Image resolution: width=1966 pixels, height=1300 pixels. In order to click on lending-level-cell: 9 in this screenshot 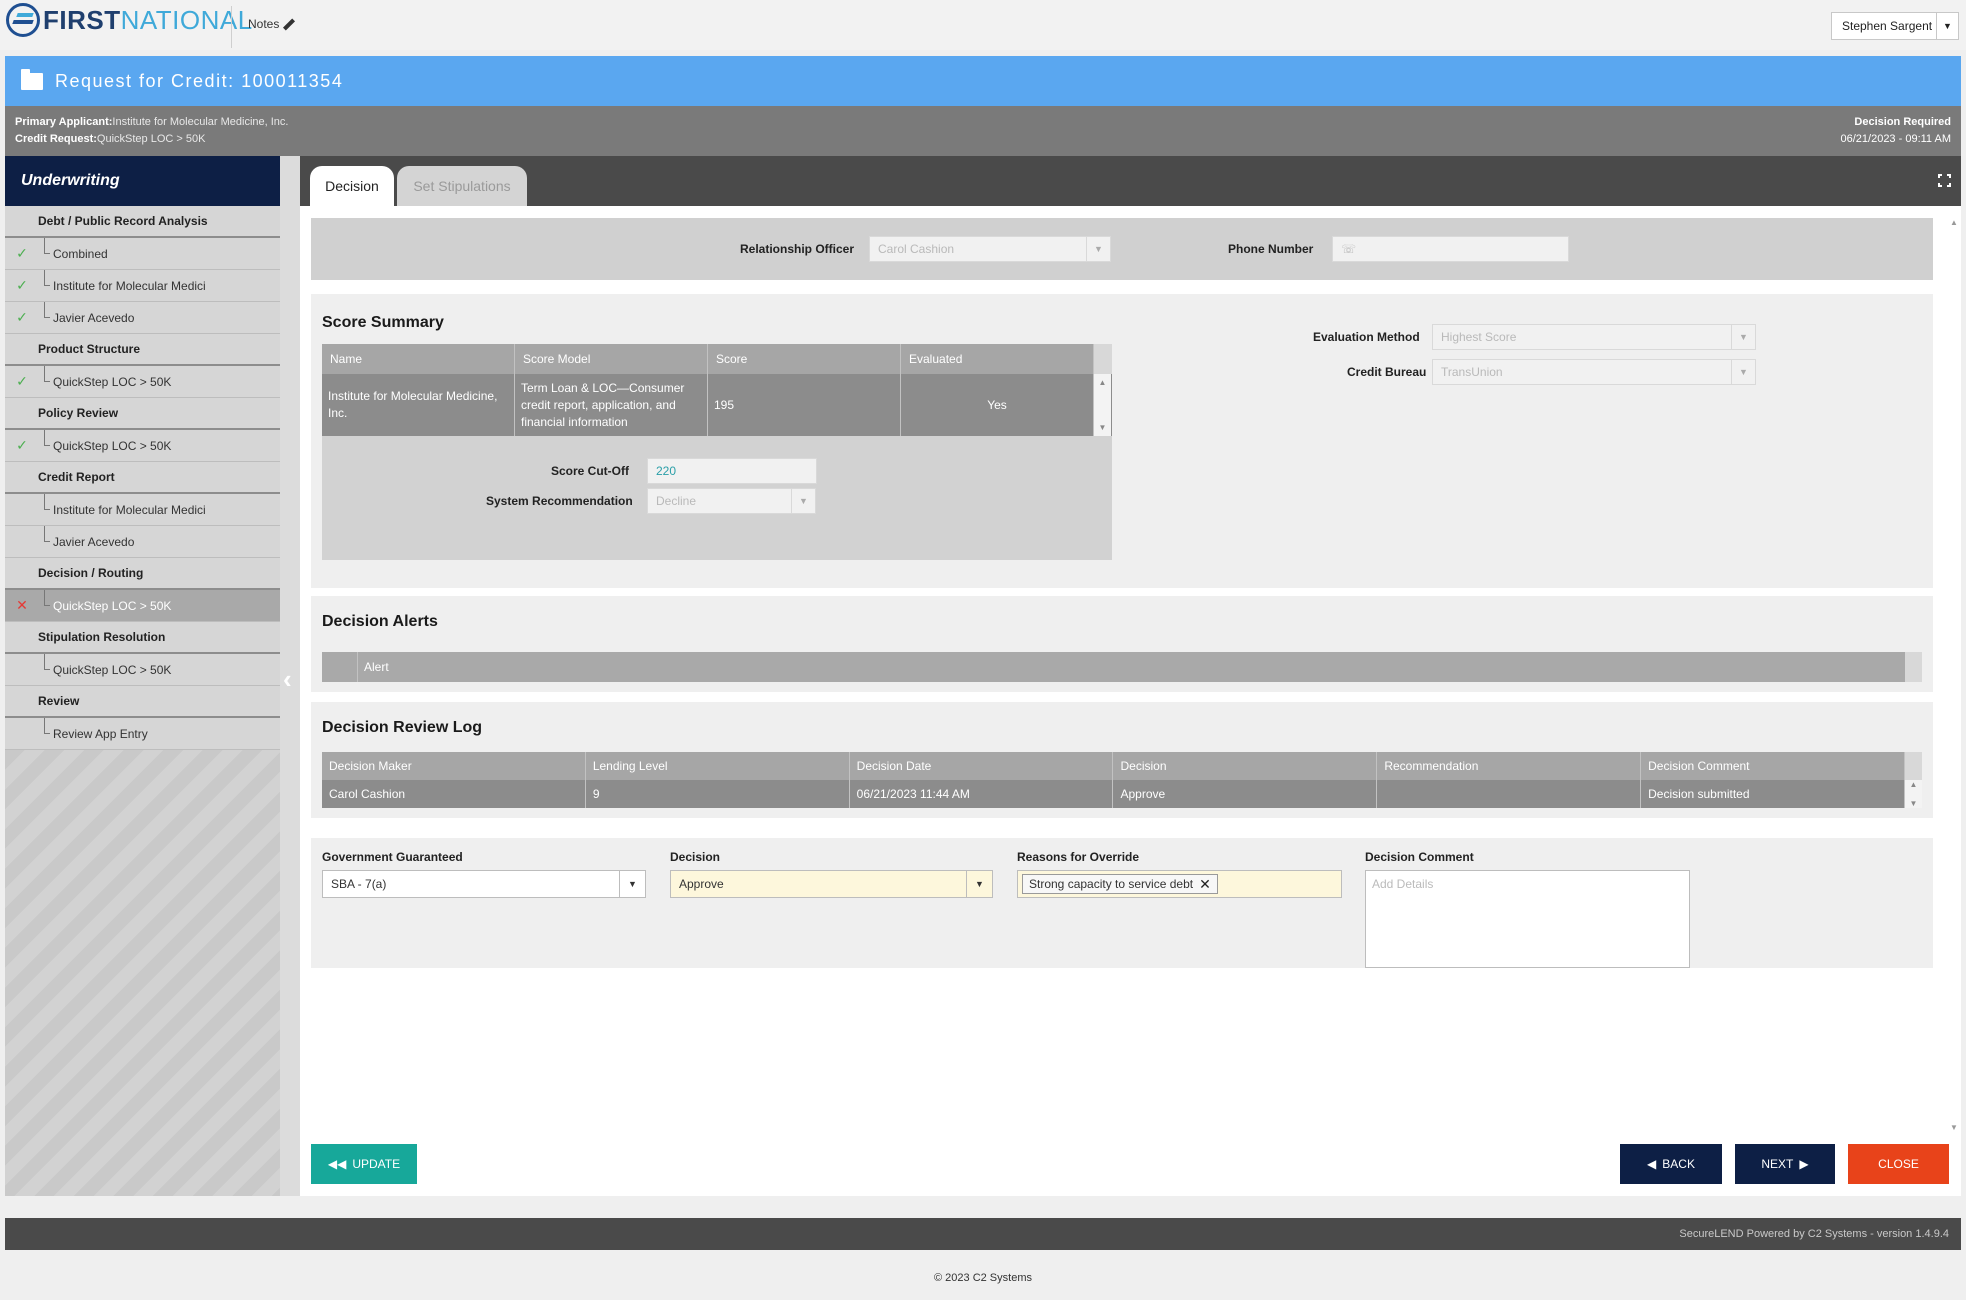, I will do `click(718, 794)`.